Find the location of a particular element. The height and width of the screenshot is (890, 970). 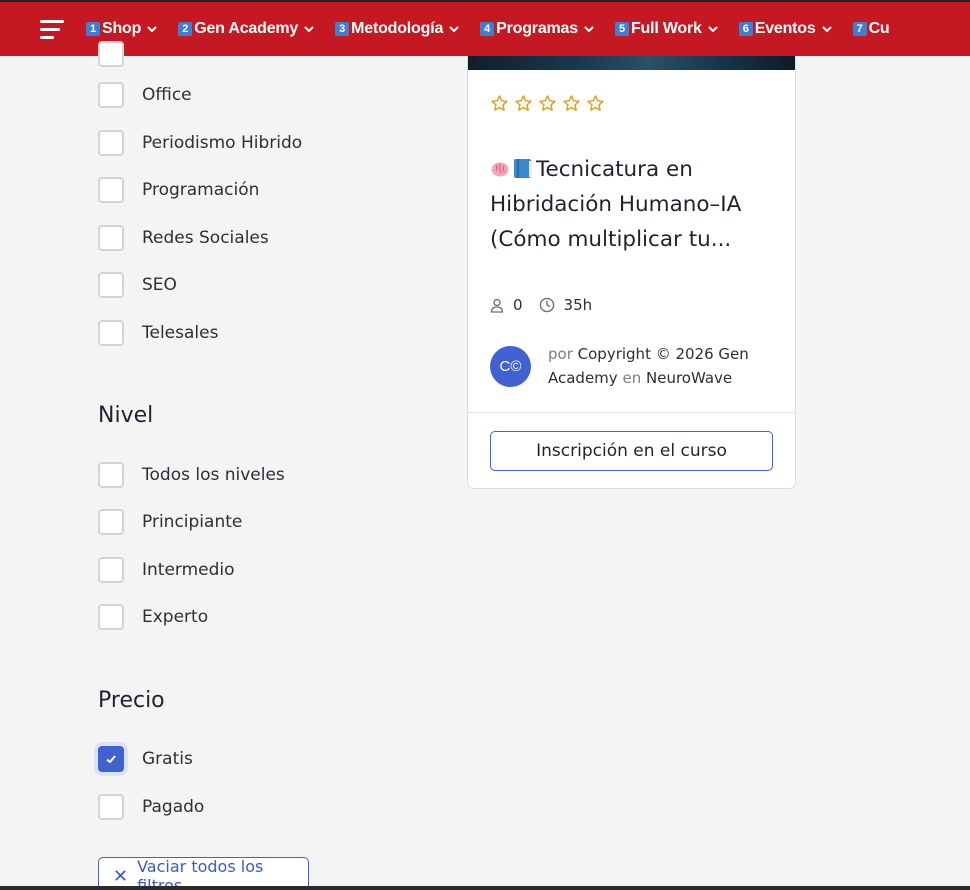

filter-option-label: Principiante is located at coordinates (192, 522).